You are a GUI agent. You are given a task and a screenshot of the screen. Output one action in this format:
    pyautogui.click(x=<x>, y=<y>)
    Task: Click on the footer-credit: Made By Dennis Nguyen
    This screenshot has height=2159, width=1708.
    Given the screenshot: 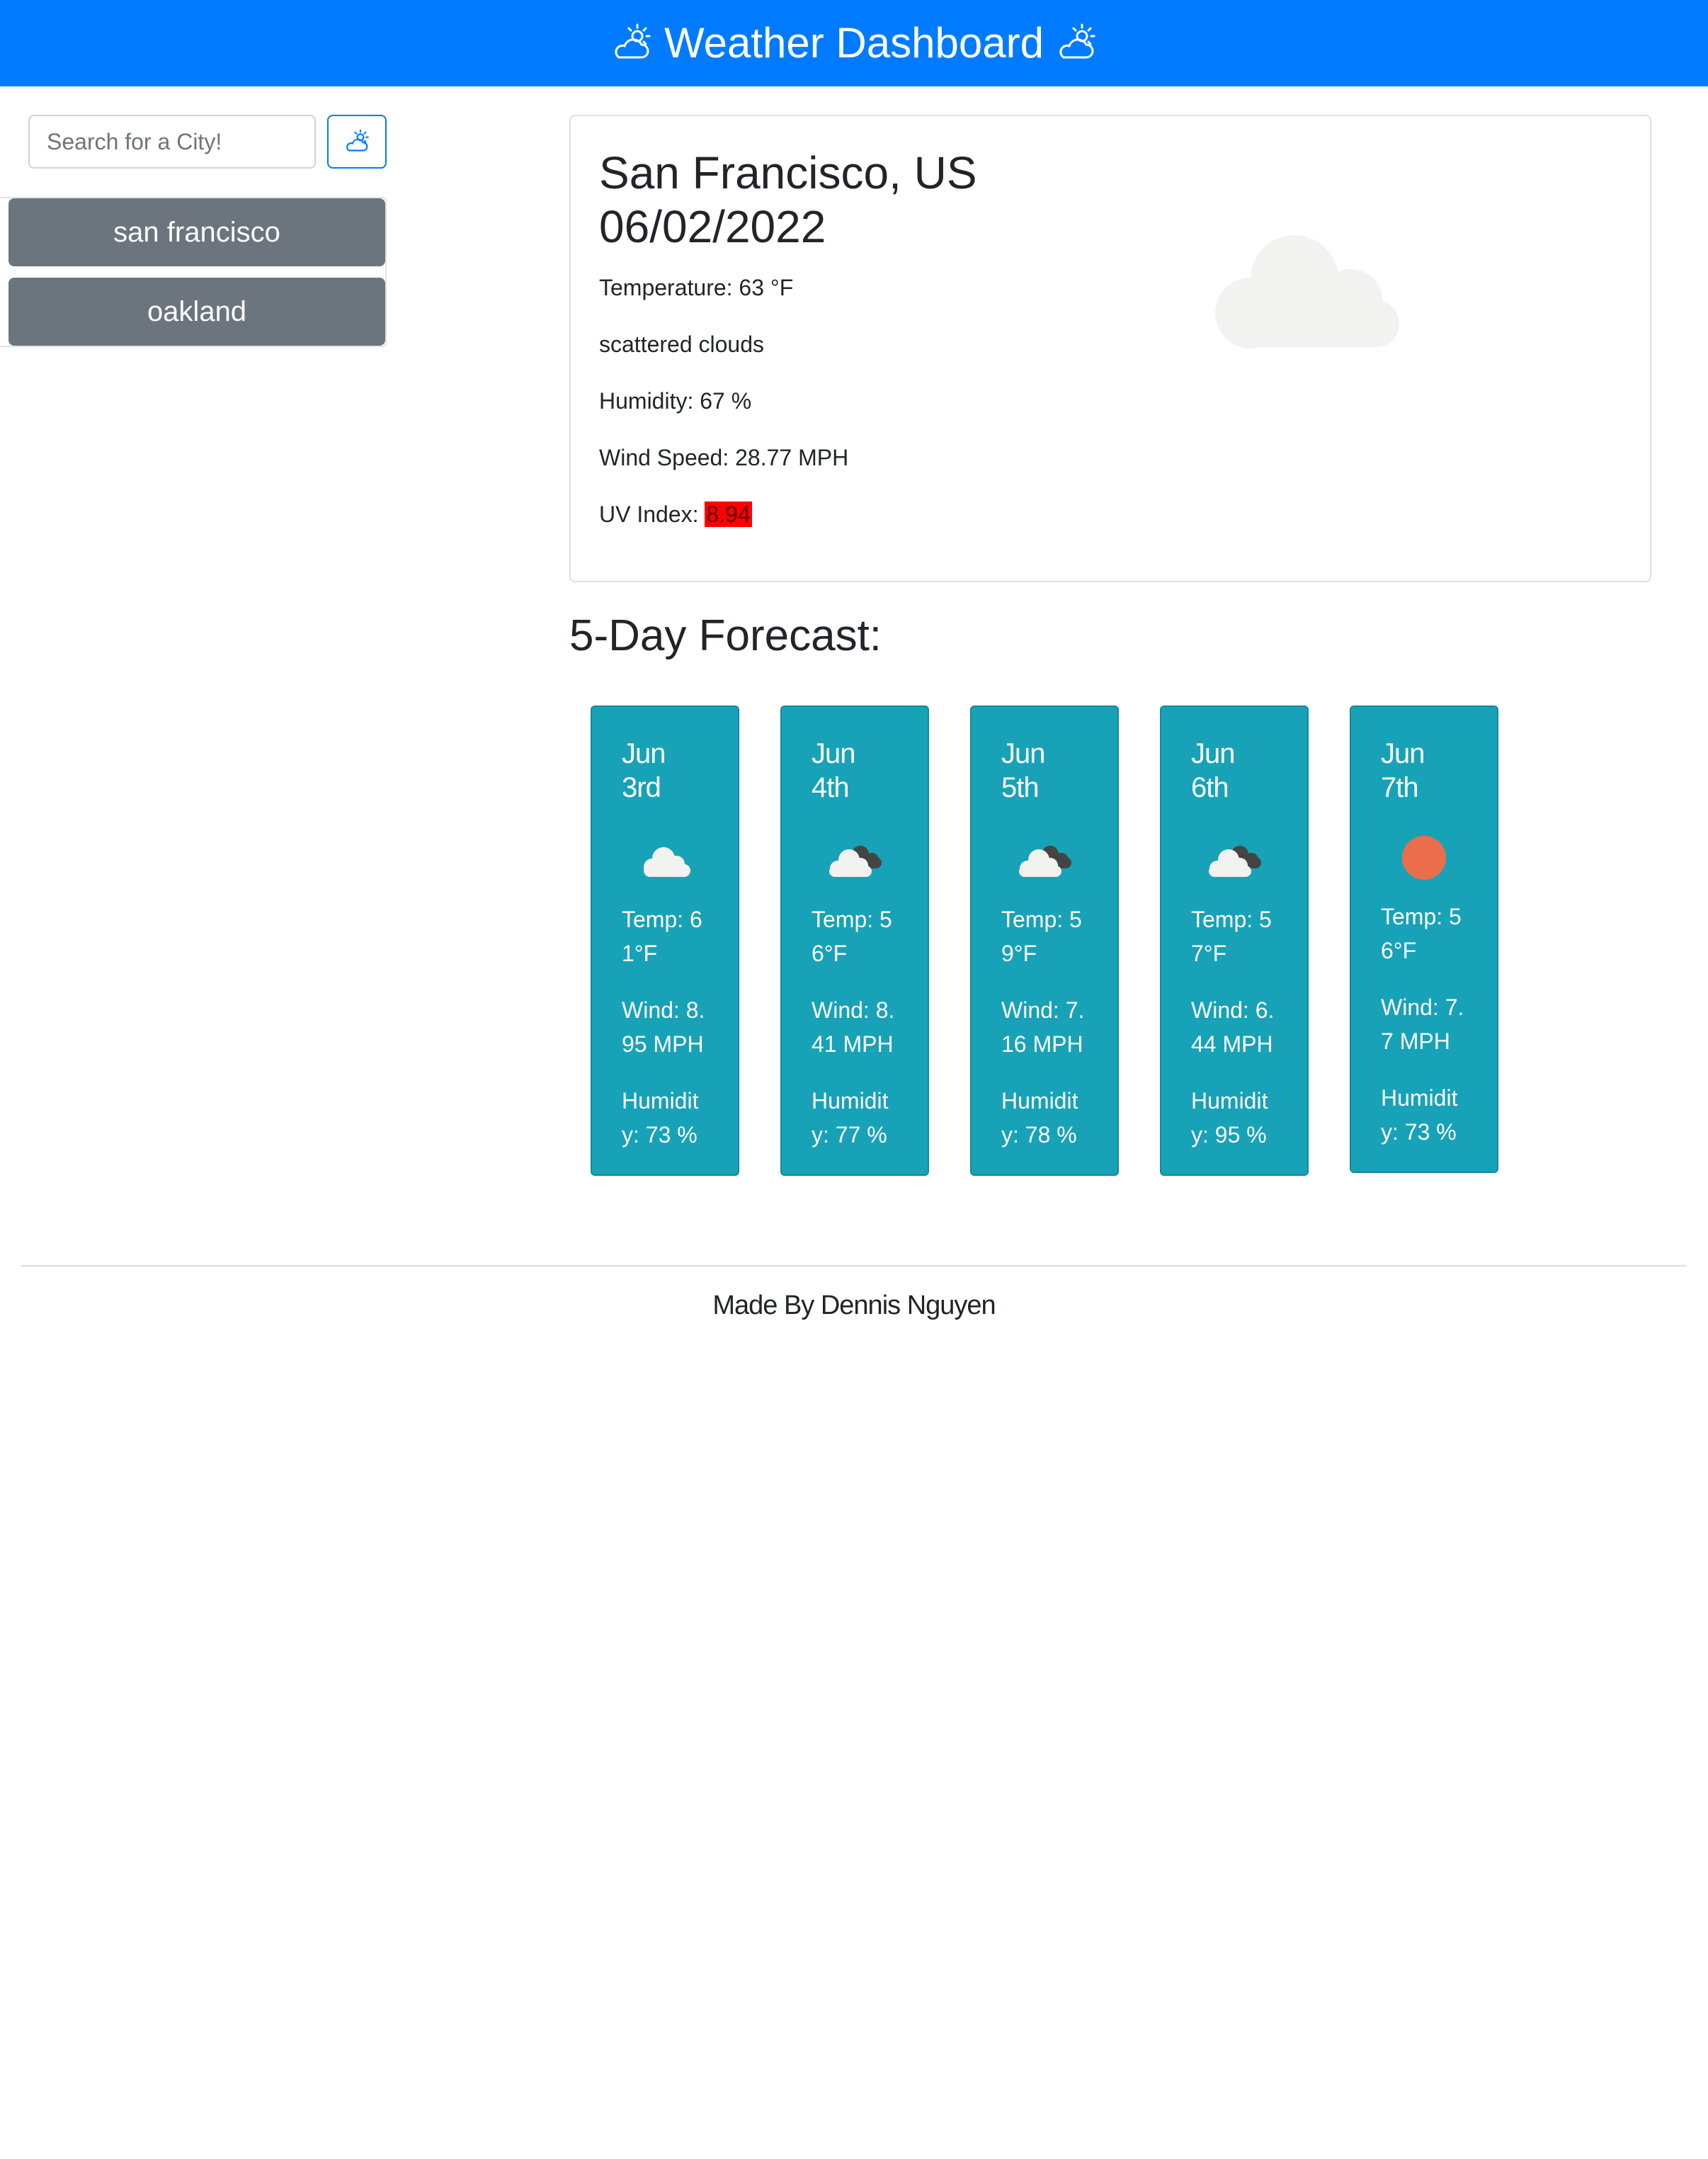 What is the action you would take?
    pyautogui.click(x=854, y=1306)
    